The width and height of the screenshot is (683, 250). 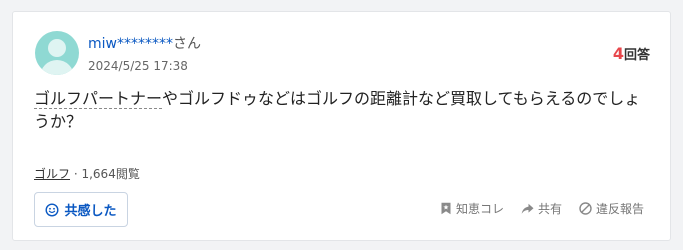 I want to click on report-label: 違反報告, so click(x=619, y=209).